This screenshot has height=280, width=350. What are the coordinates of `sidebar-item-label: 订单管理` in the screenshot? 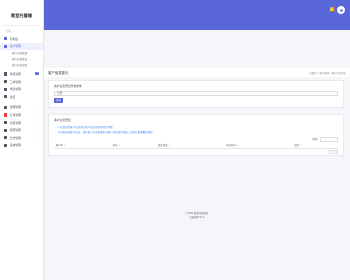 It's located at (15, 114).